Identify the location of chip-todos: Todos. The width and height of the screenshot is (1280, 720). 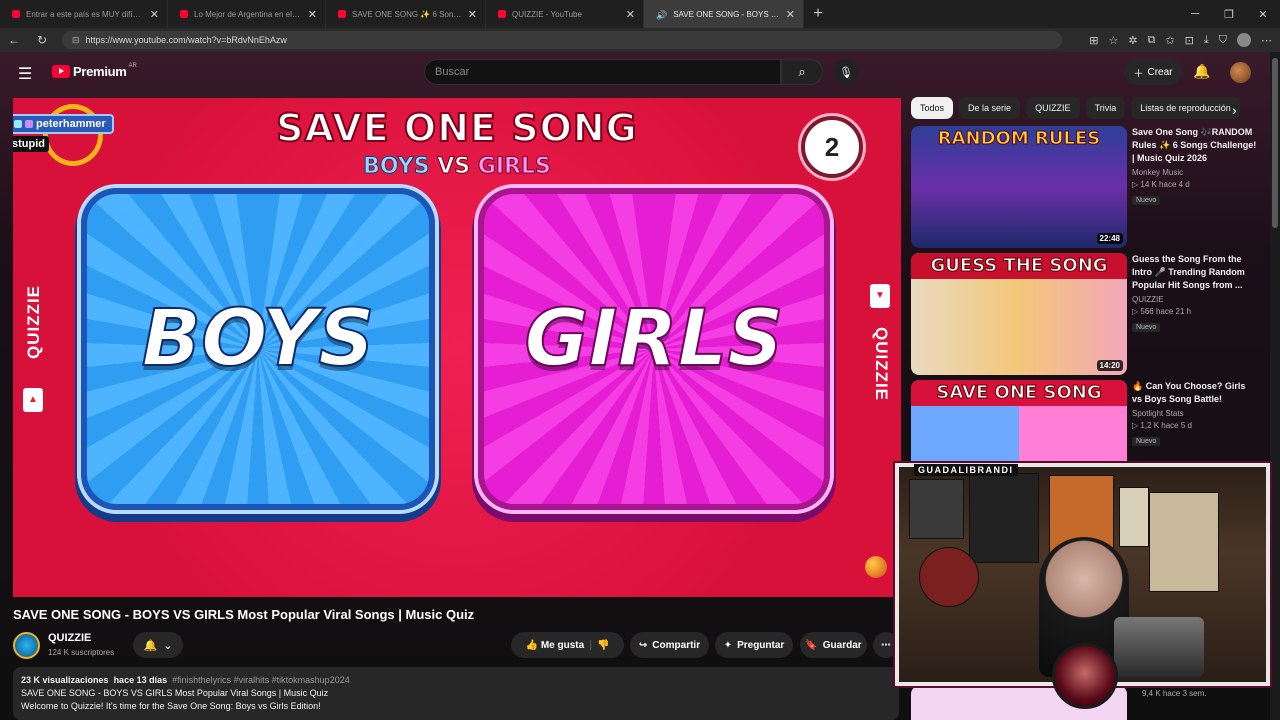
(932, 108).